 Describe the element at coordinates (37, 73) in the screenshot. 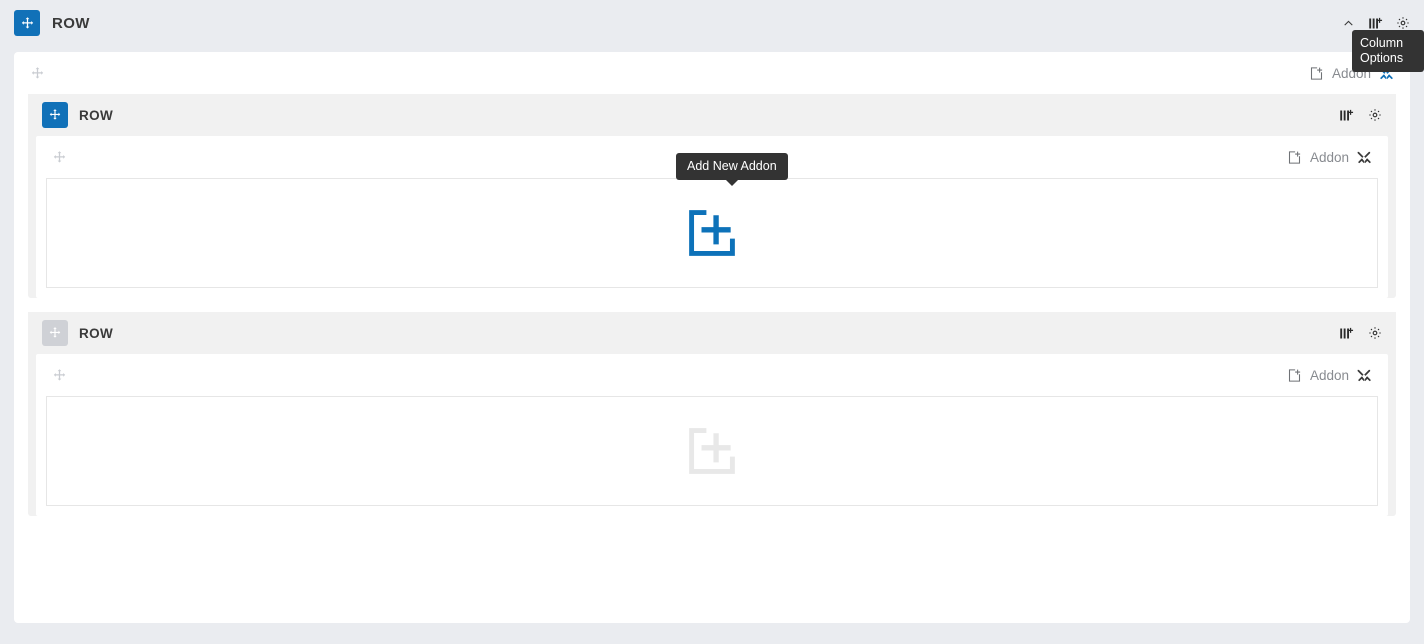

I see `outer-column-drag-handle` at that location.